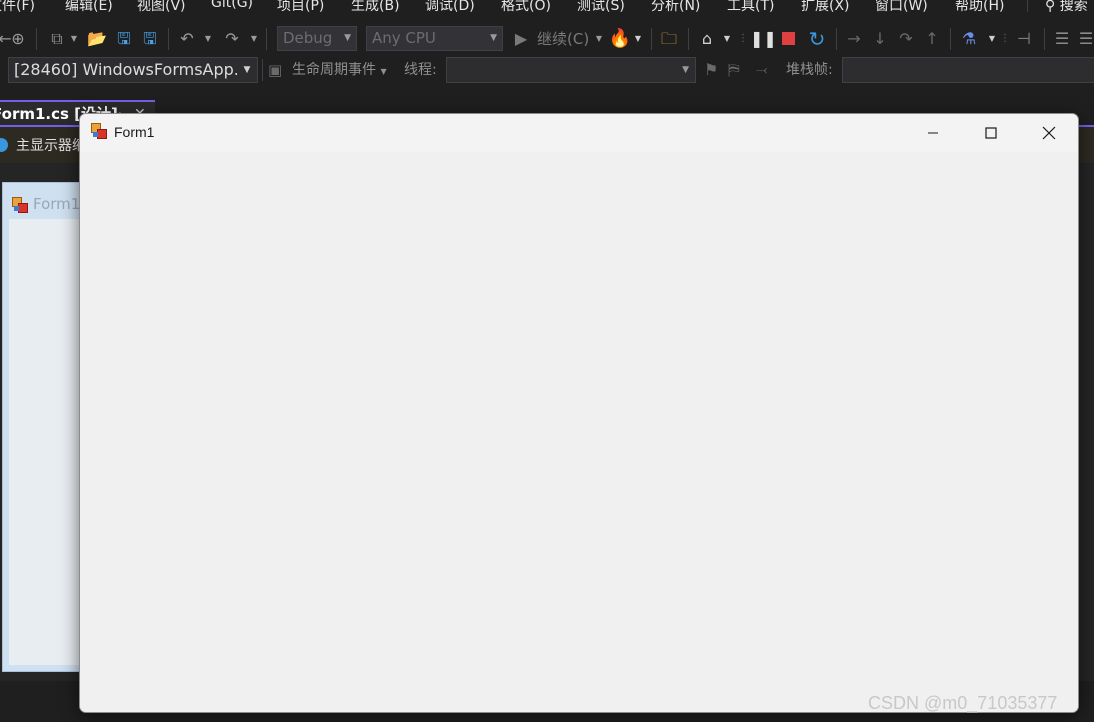 This screenshot has width=1094, height=722. I want to click on menu-project: 项目(P), so click(300, 7).